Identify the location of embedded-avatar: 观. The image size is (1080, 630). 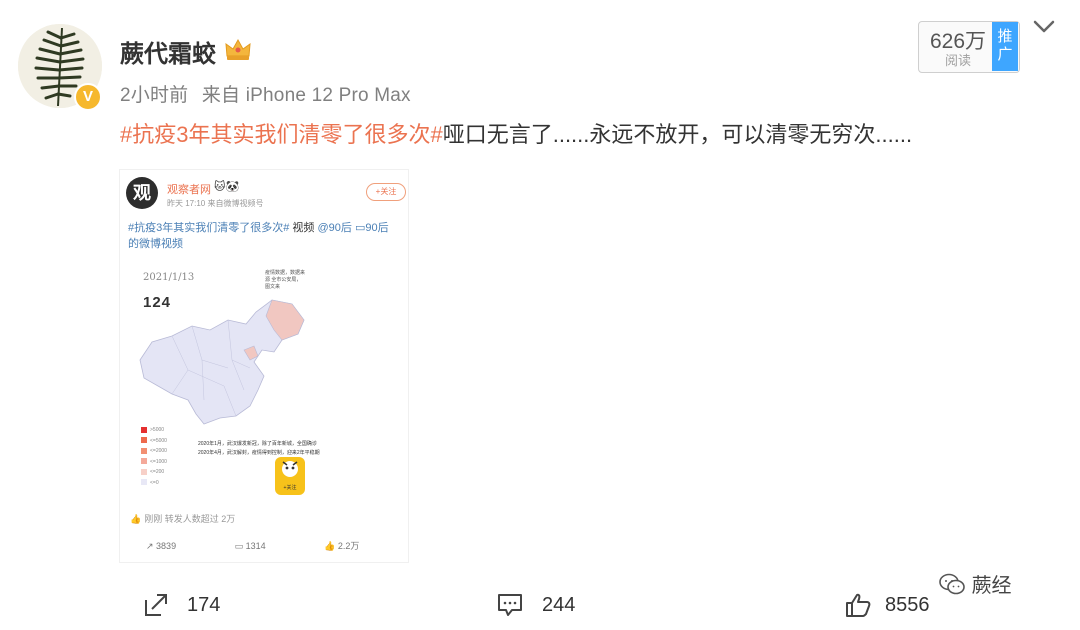
(142, 193).